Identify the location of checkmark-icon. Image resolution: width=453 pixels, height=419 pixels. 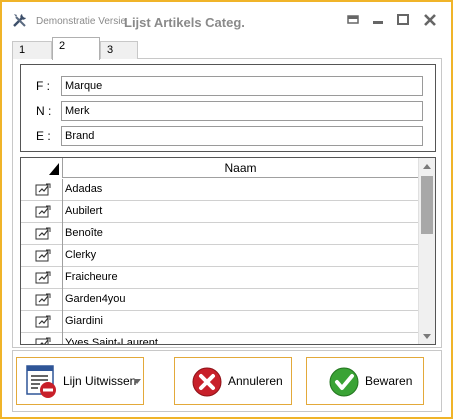
(344, 382).